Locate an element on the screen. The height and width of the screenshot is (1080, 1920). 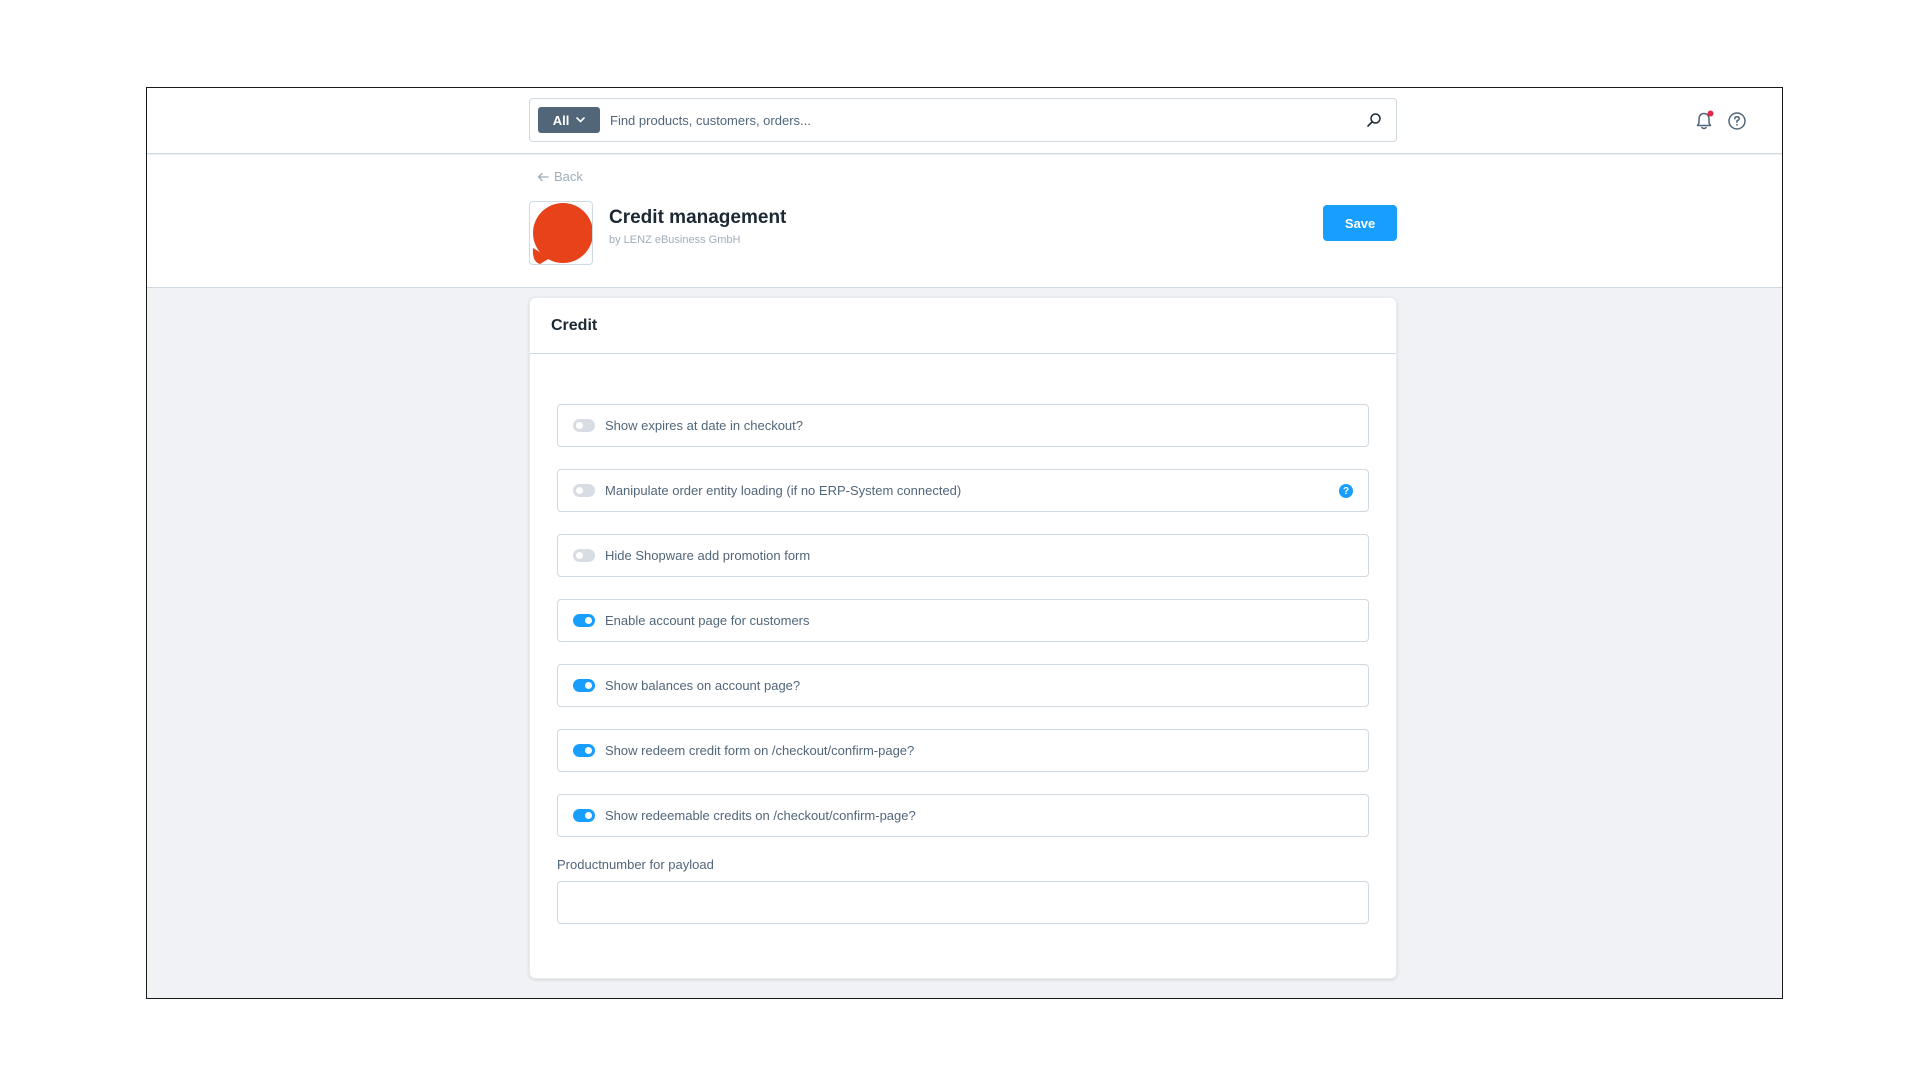
search-type-select: All is located at coordinates (569, 120).